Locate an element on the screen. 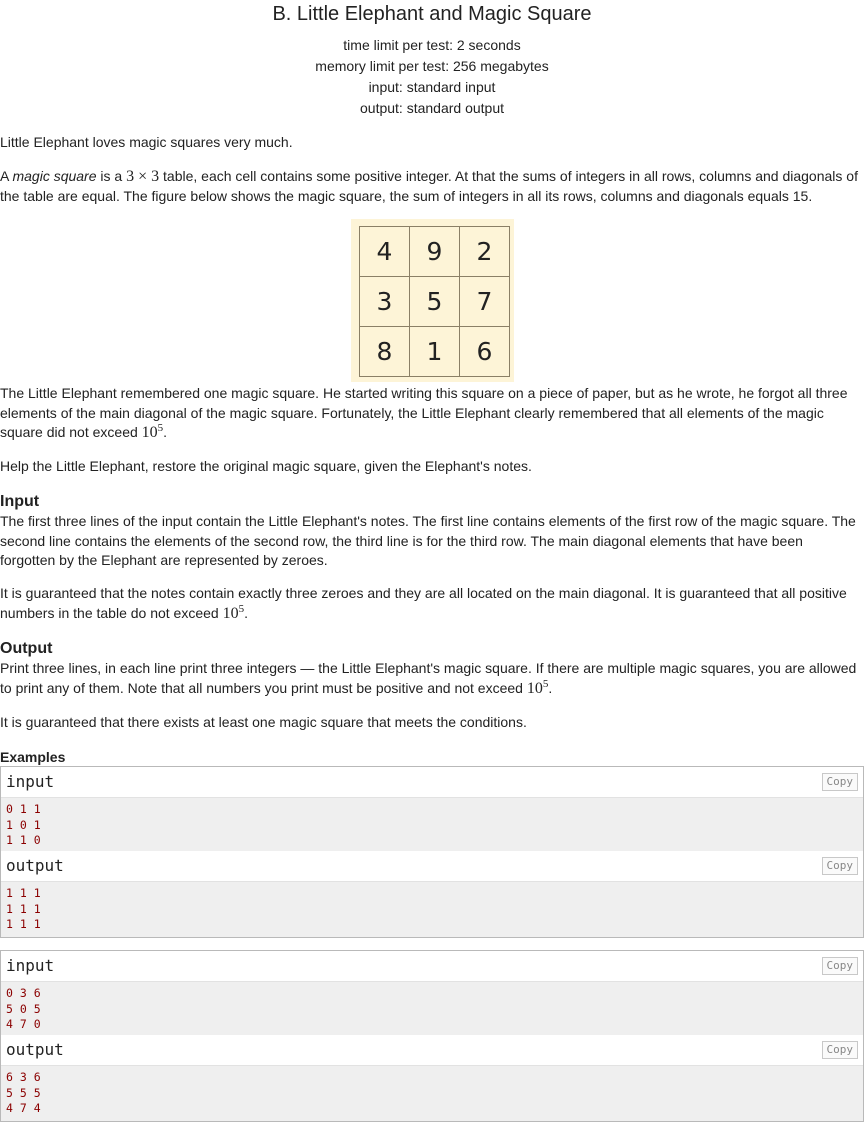 This screenshot has height=1122, width=864. io-line: 1 0 1 is located at coordinates (23, 824).